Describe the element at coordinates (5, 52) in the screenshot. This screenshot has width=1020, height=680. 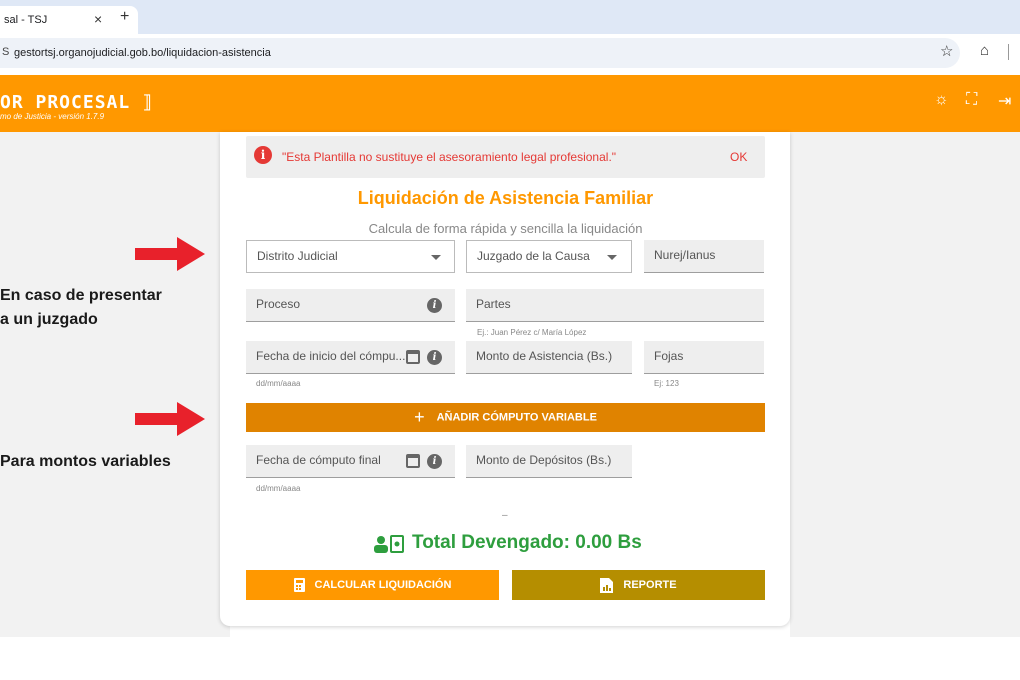
I see `site-info-icon: S` at that location.